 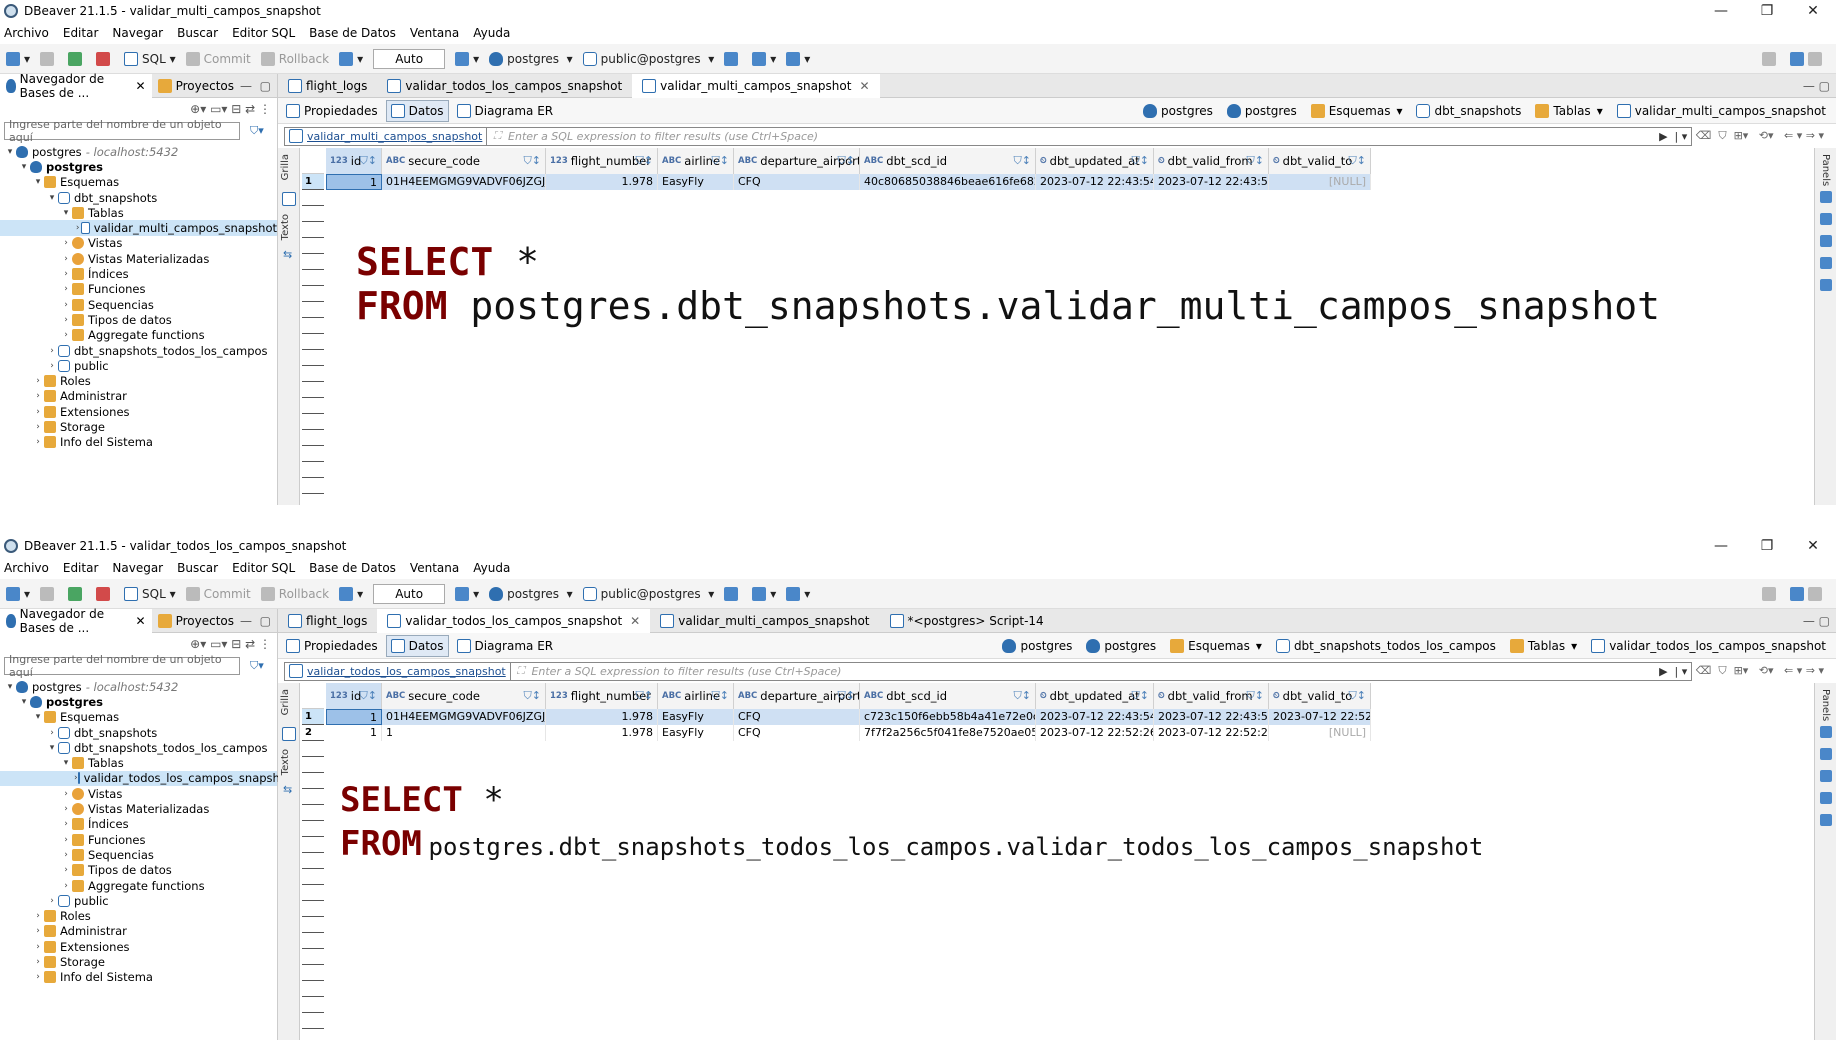 What do you see at coordinates (252, 109) in the screenshot?
I see `link-editor-icon: ⇄` at bounding box center [252, 109].